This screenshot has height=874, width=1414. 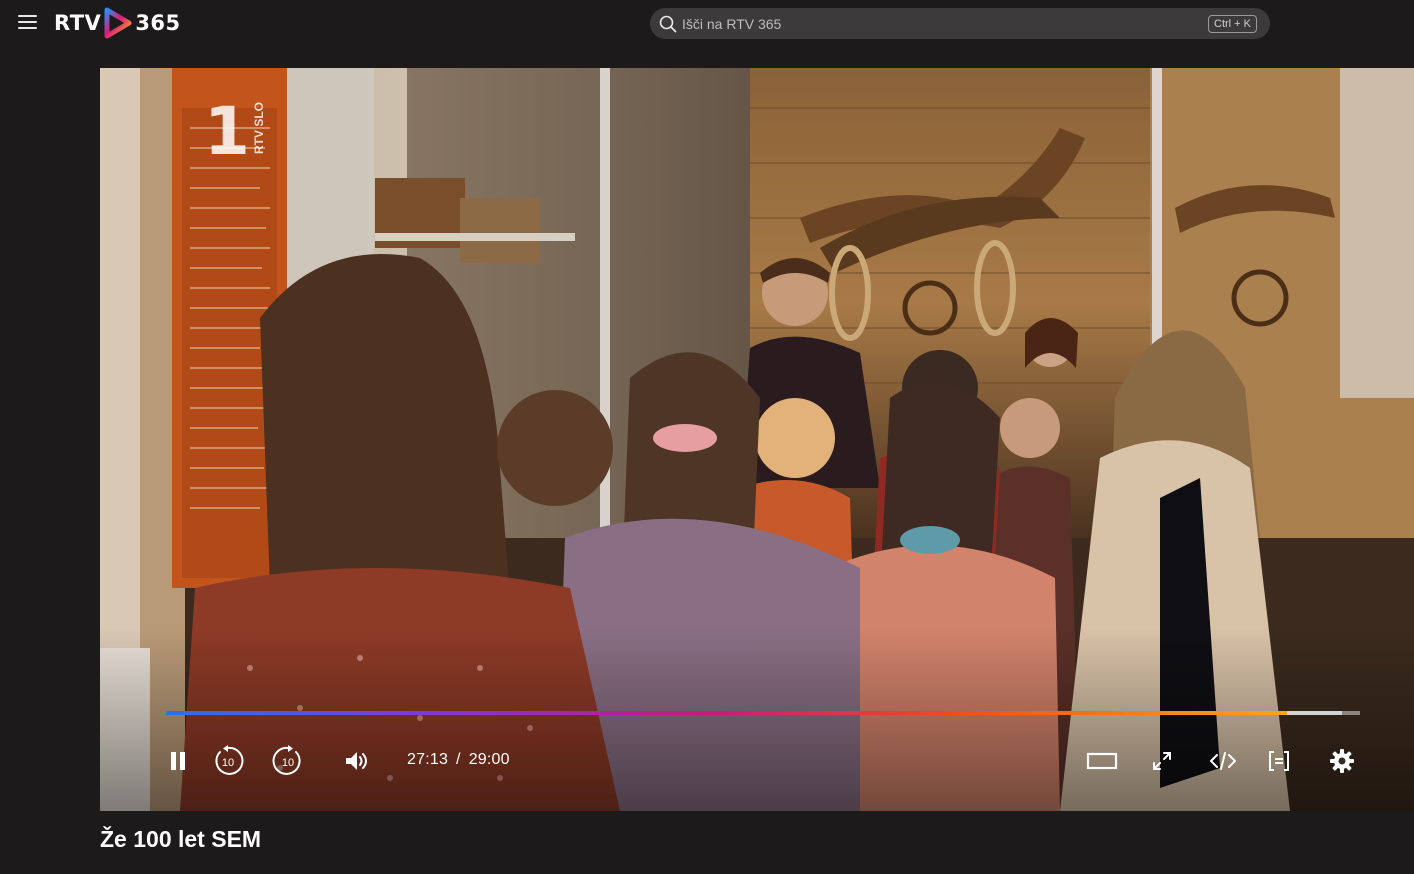 I want to click on search-bar: Ctrl + K, so click(x=960, y=23).